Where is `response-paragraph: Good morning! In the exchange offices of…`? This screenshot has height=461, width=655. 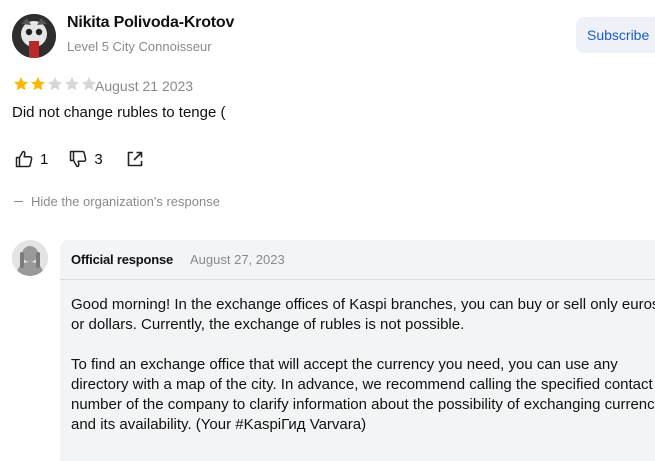 response-paragraph: Good morning! In the exchange offices of… is located at coordinates (363, 314).